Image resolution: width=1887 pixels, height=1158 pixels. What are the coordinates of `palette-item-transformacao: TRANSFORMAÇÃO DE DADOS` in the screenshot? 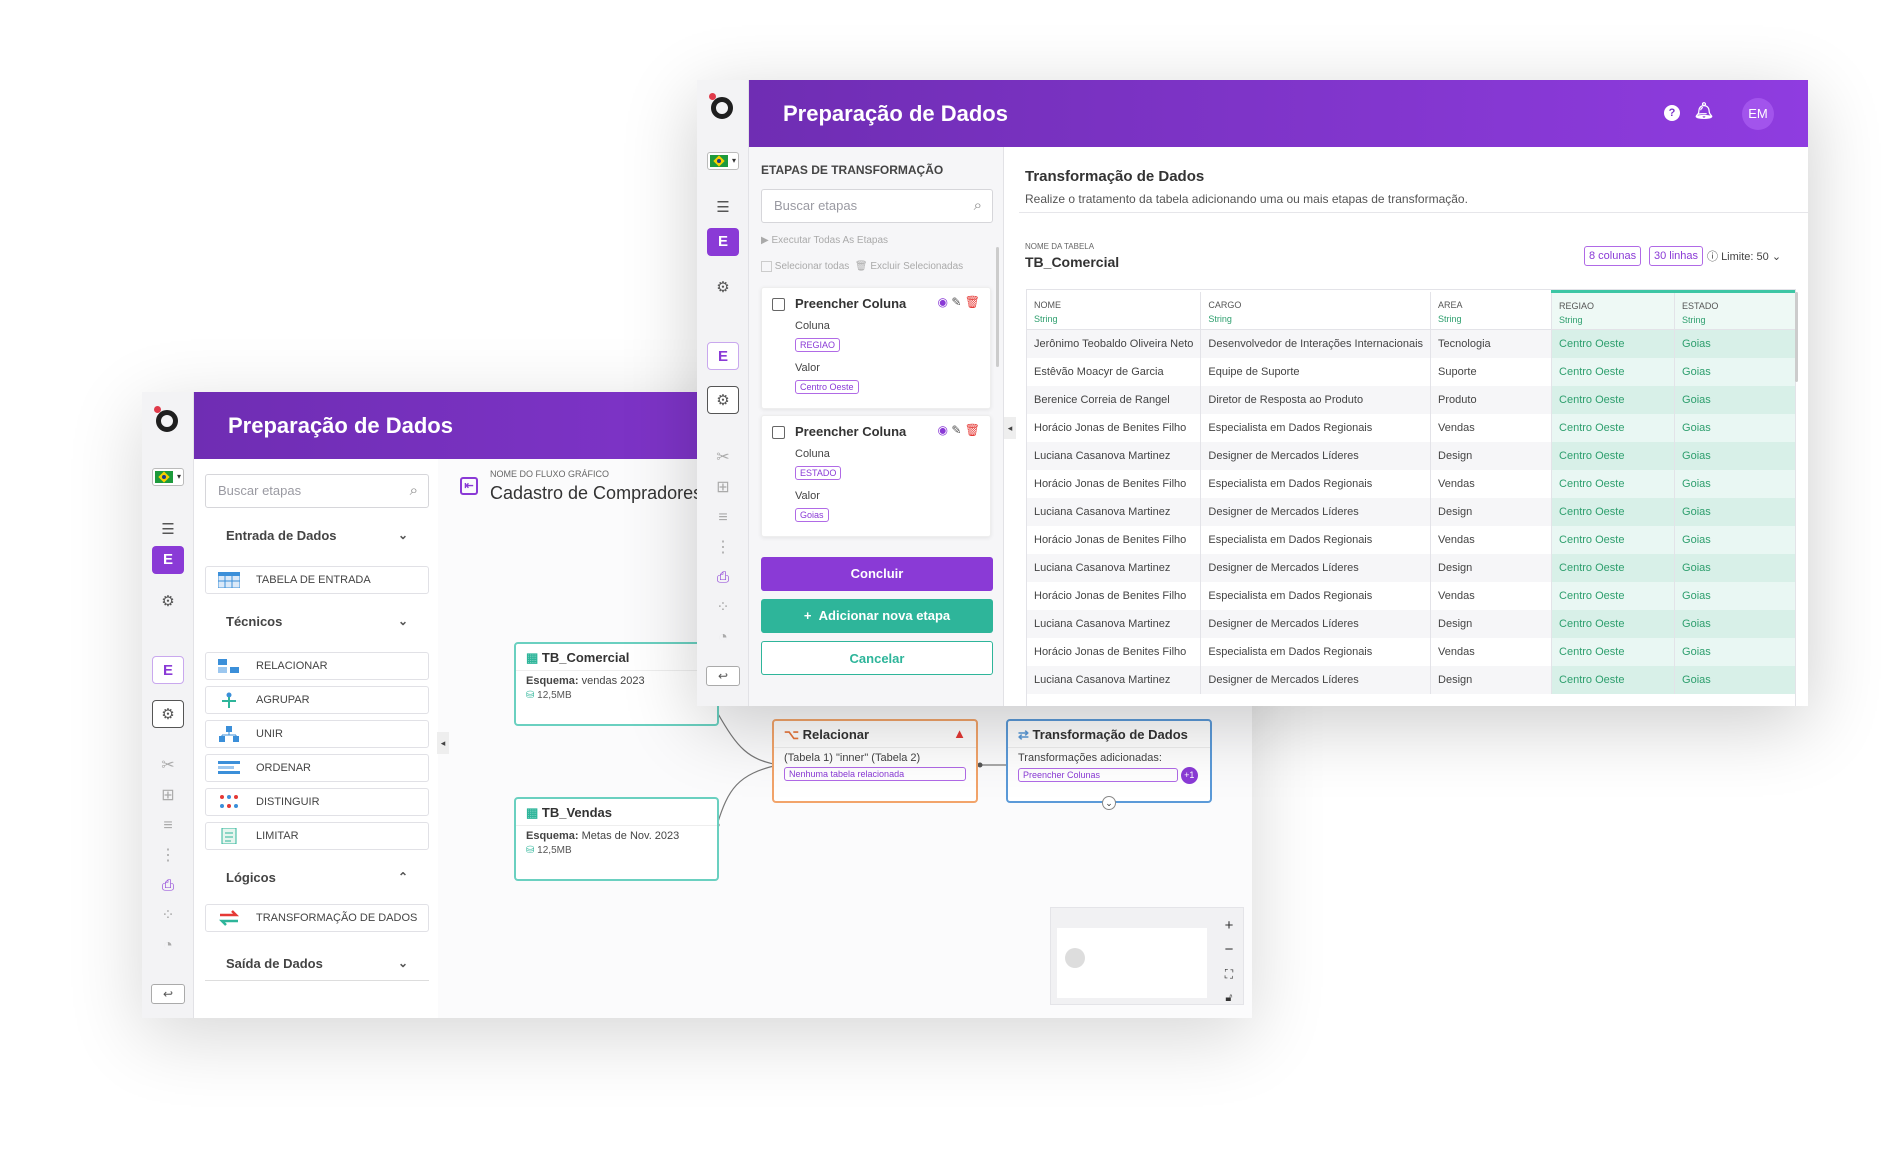 It's located at (317, 918).